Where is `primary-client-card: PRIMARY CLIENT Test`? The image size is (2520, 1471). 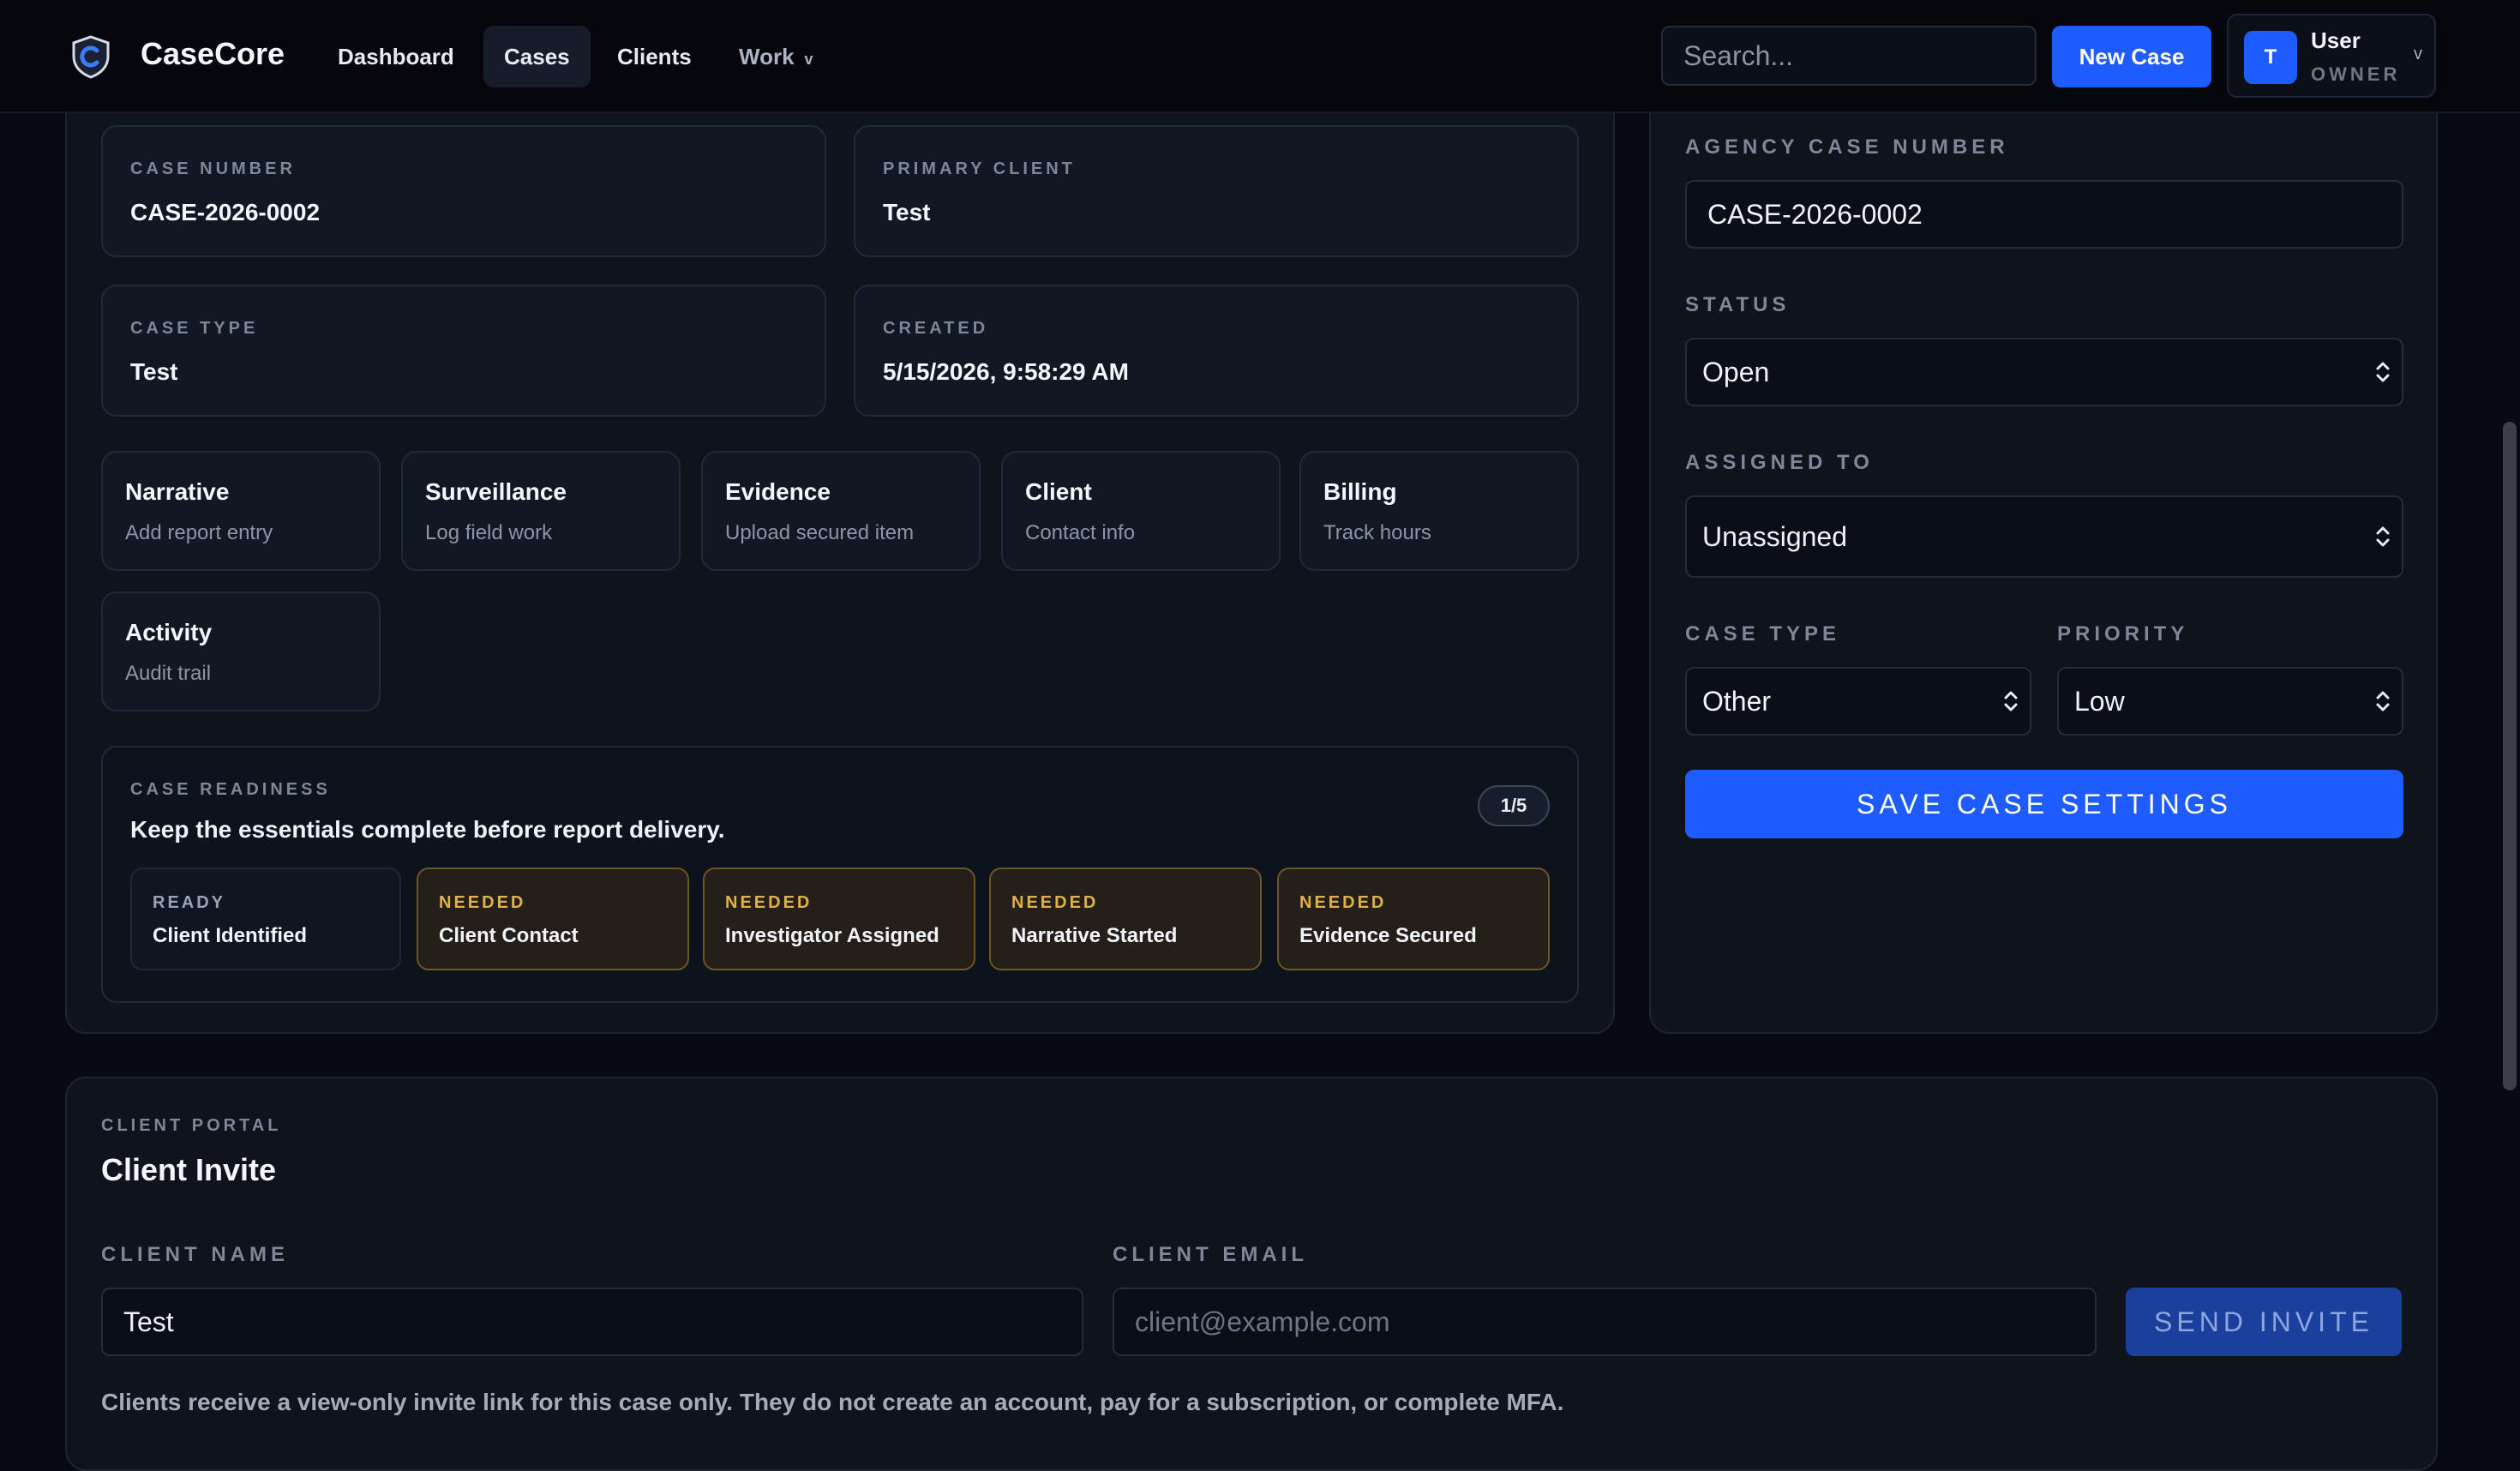 primary-client-card: PRIMARY CLIENT Test is located at coordinates (1216, 191).